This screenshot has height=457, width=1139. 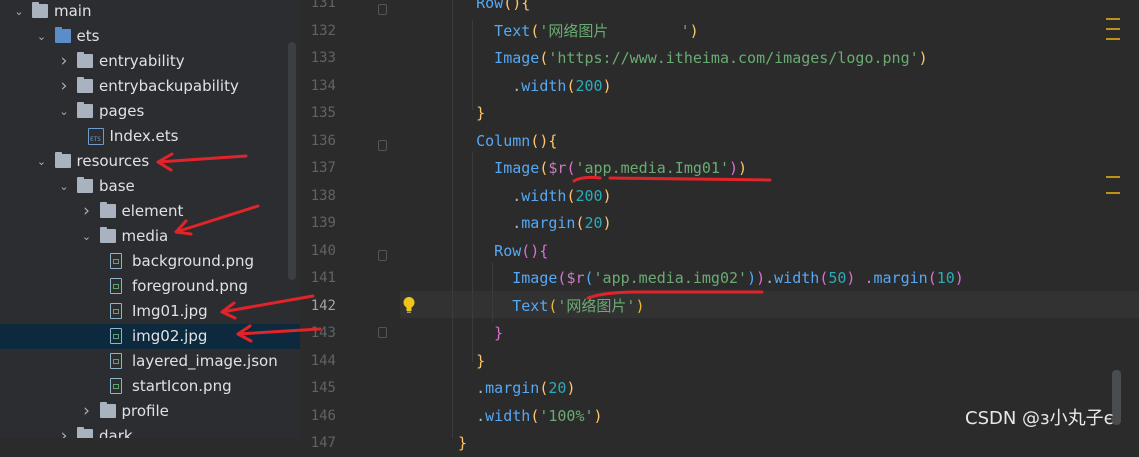 I want to click on watermark: CSDN @з小丸子є, so click(x=1039, y=418).